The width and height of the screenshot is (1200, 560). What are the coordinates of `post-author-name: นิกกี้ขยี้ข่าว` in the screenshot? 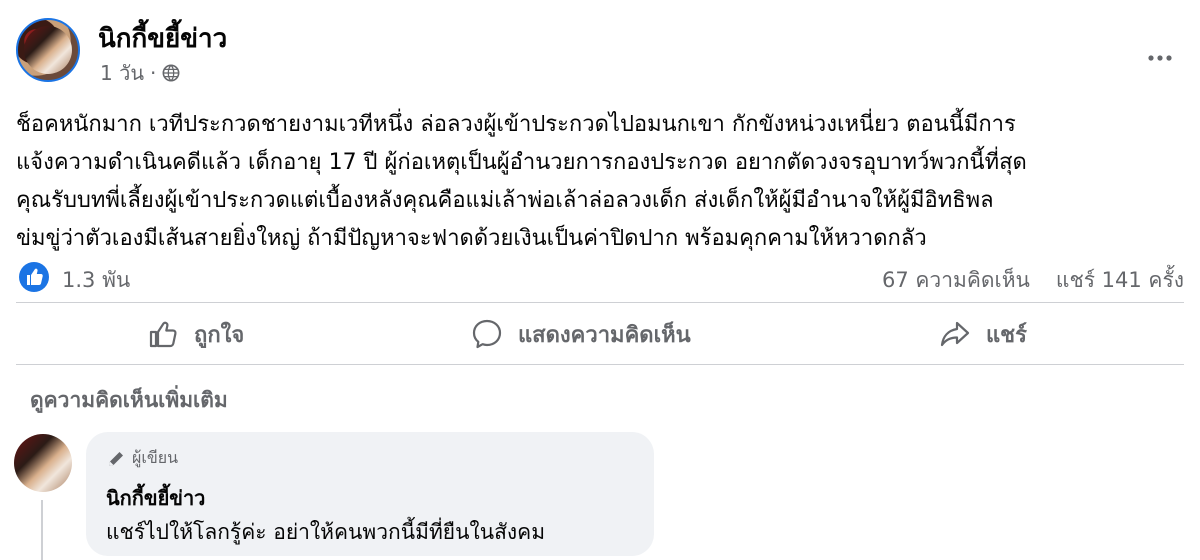 It's located at (162, 39).